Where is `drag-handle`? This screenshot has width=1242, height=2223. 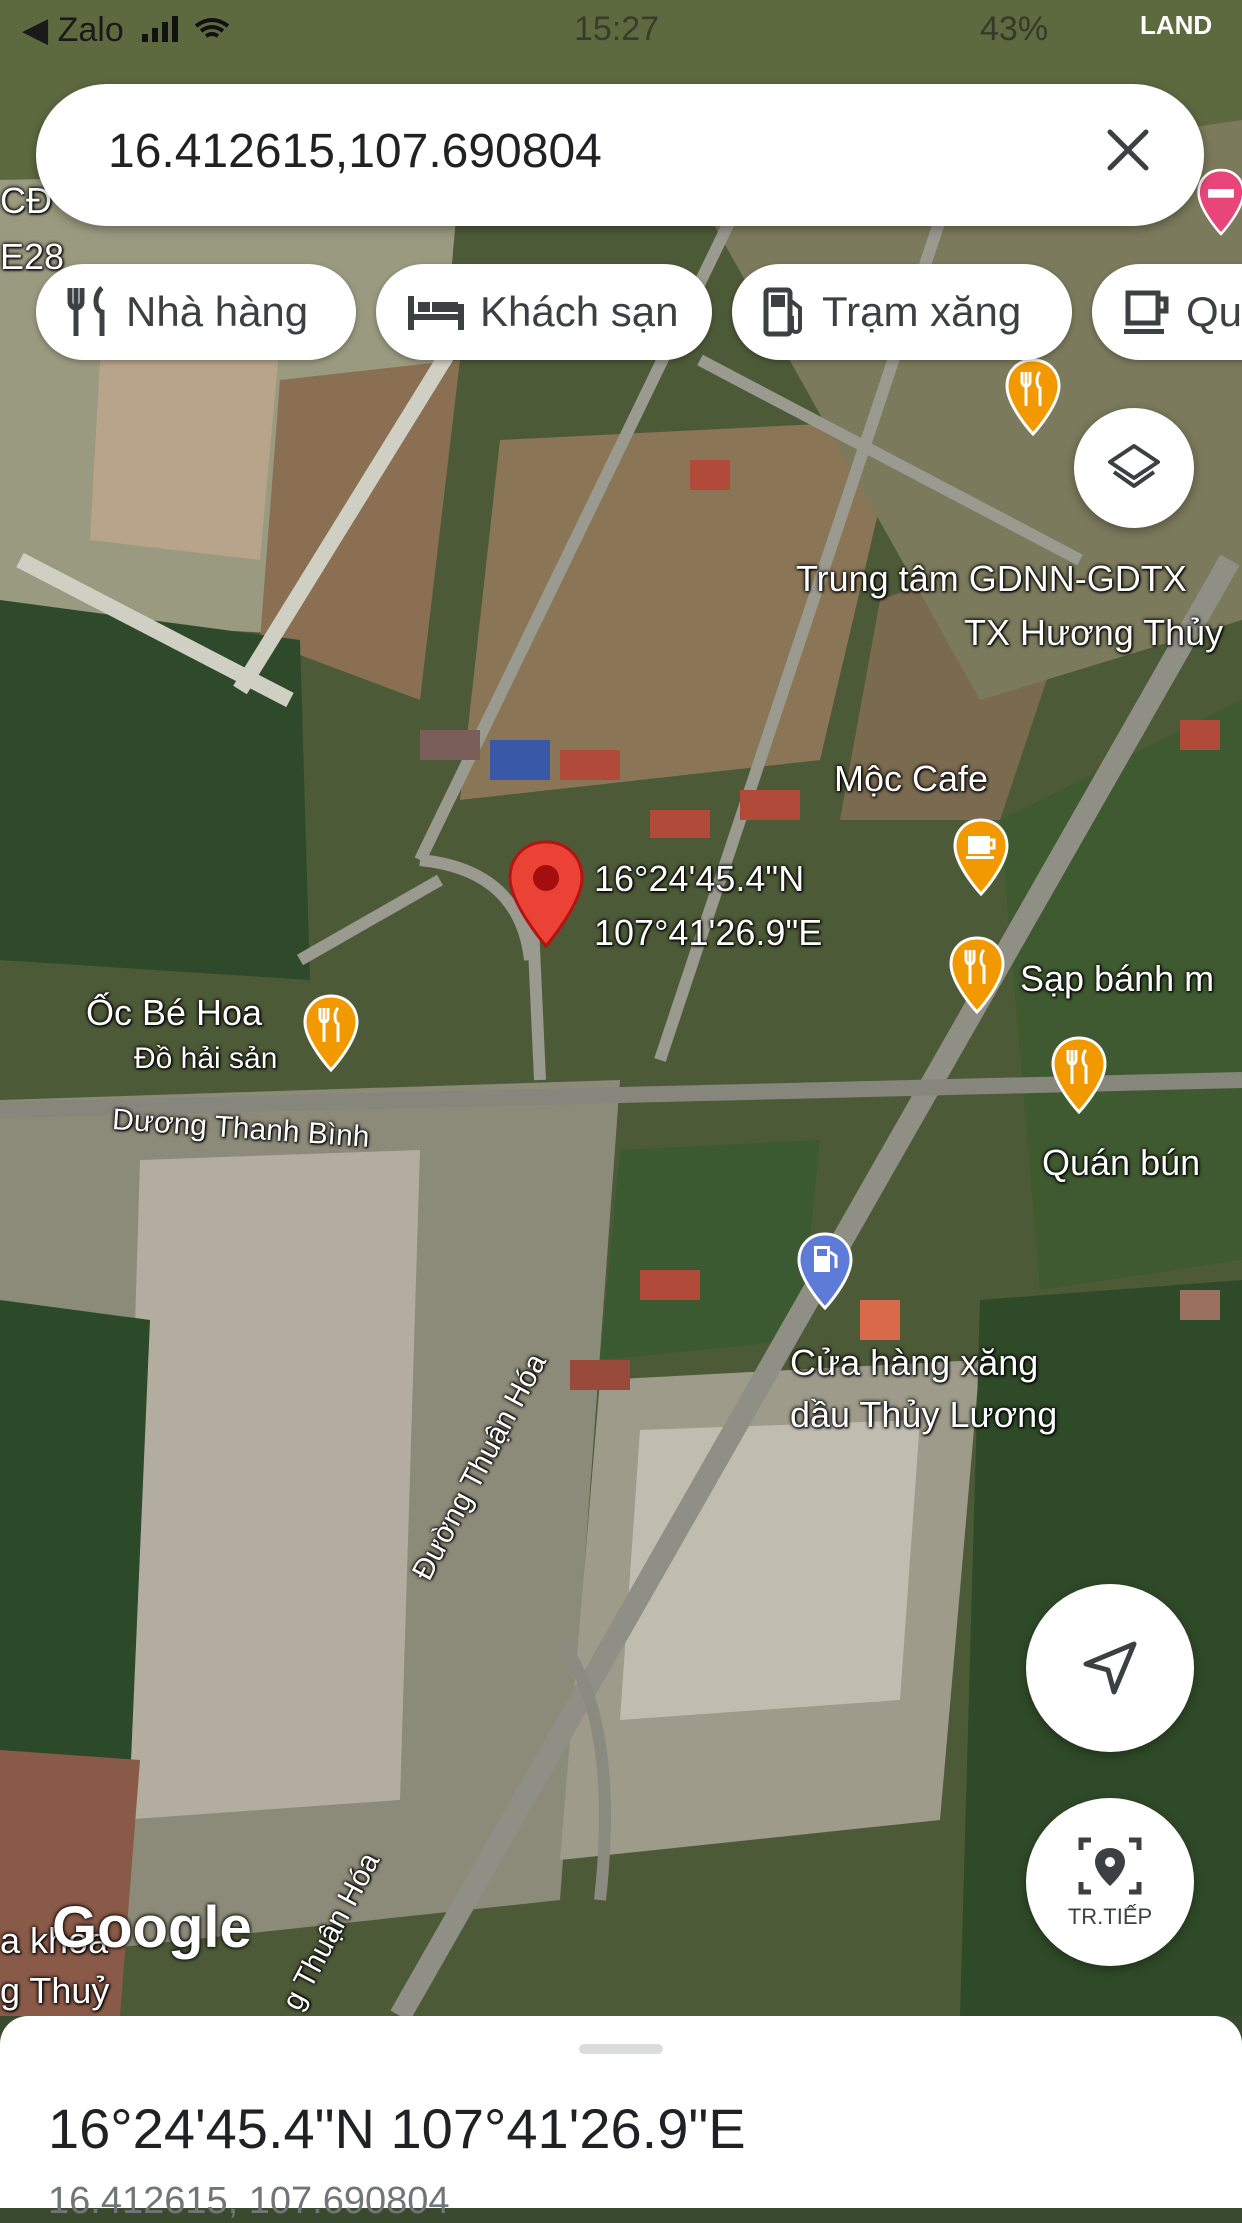
drag-handle is located at coordinates (621, 2049).